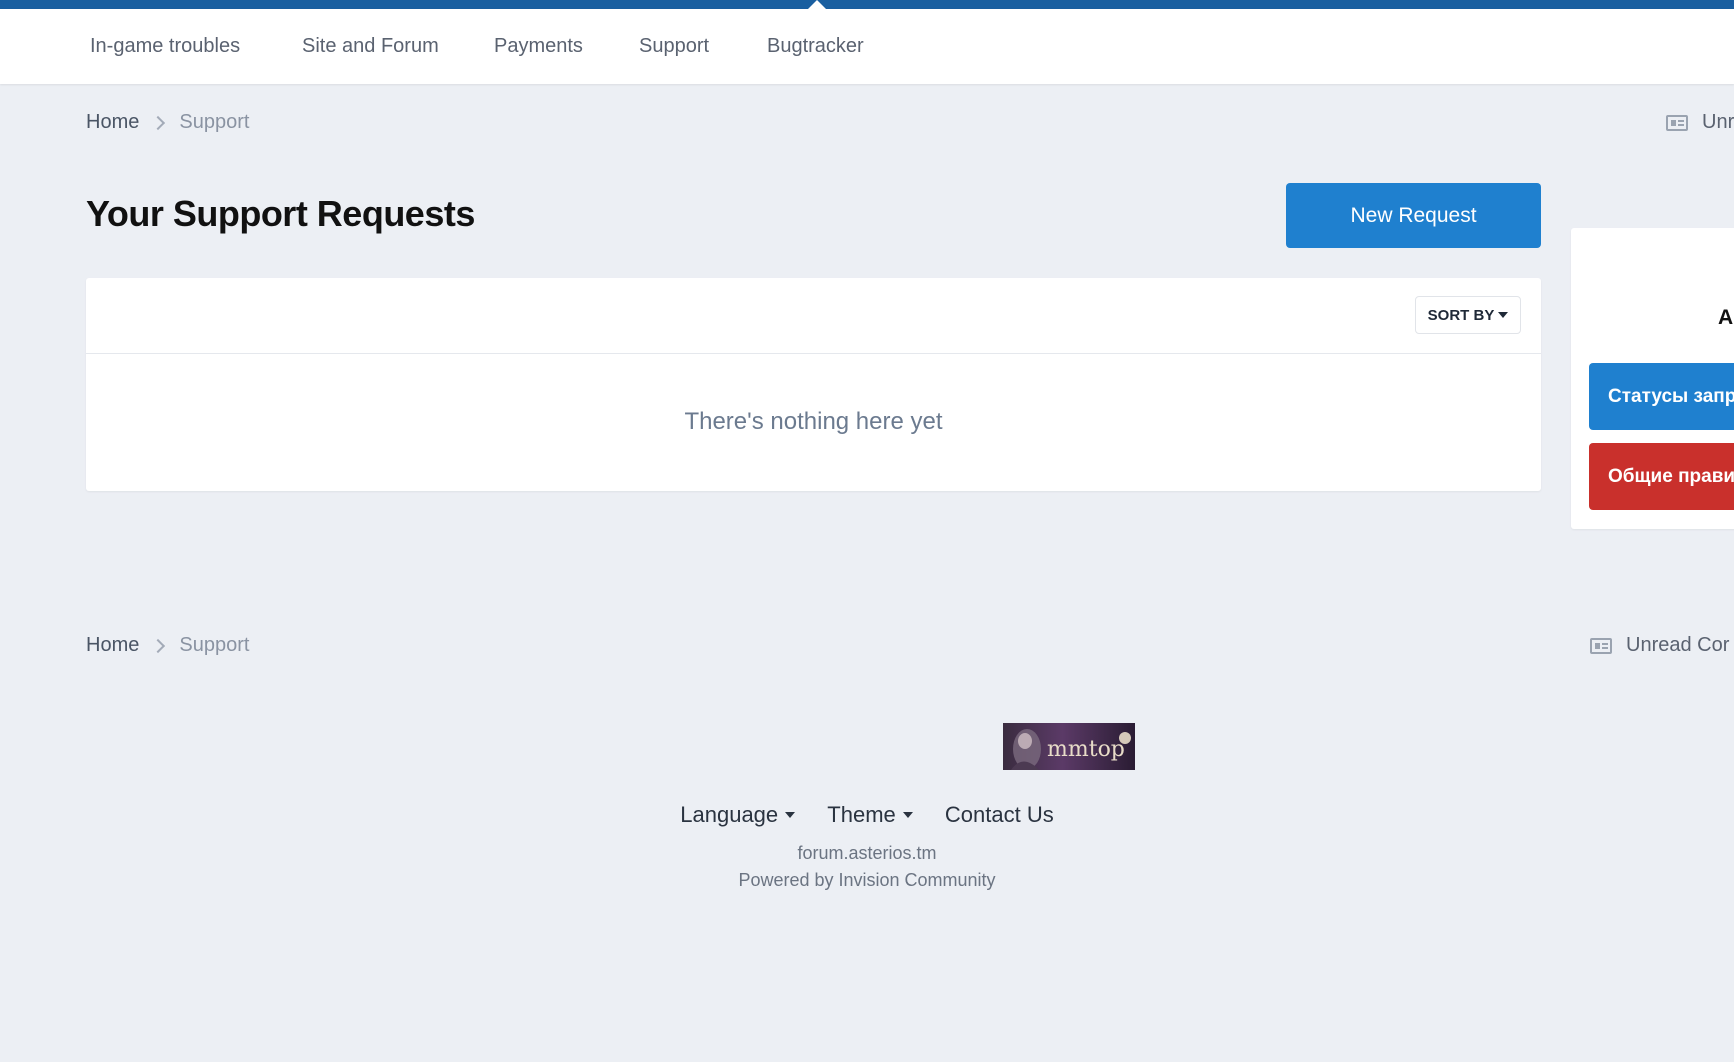 This screenshot has height=1062, width=1734. What do you see at coordinates (861, 814) in the screenshot?
I see `theme-label: Theme` at bounding box center [861, 814].